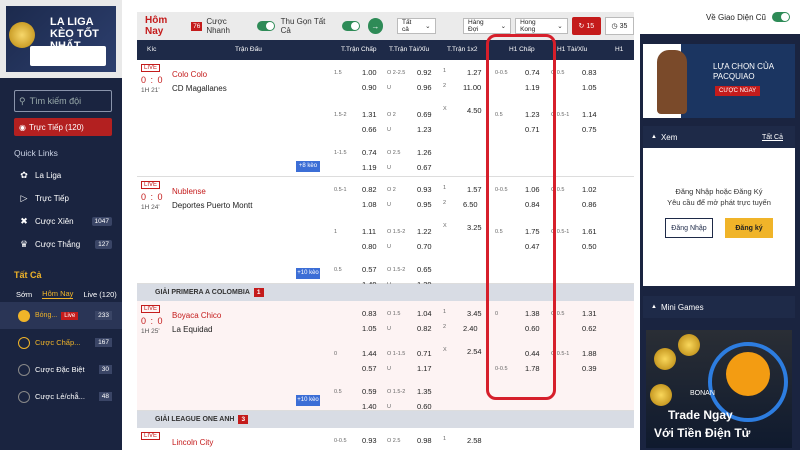 The height and width of the screenshot is (450, 800). I want to click on quick-bet-toggle, so click(266, 26).